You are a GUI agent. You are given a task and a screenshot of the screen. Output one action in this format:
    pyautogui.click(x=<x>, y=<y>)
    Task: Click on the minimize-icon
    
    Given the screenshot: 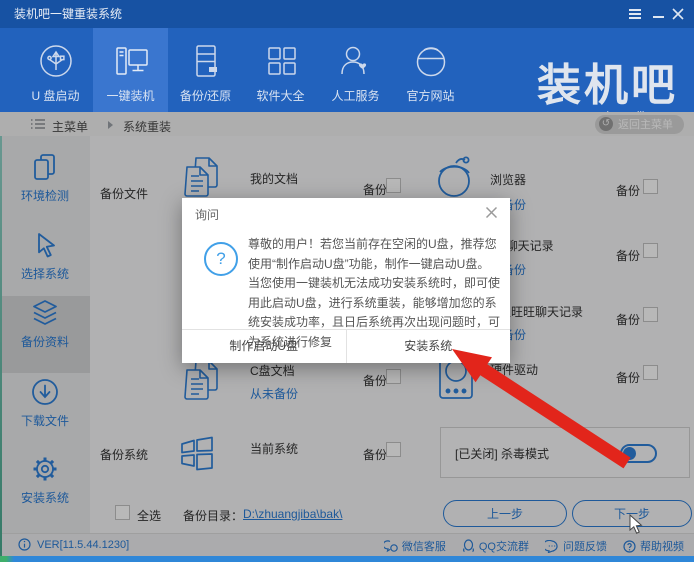 What is the action you would take?
    pyautogui.click(x=658, y=17)
    